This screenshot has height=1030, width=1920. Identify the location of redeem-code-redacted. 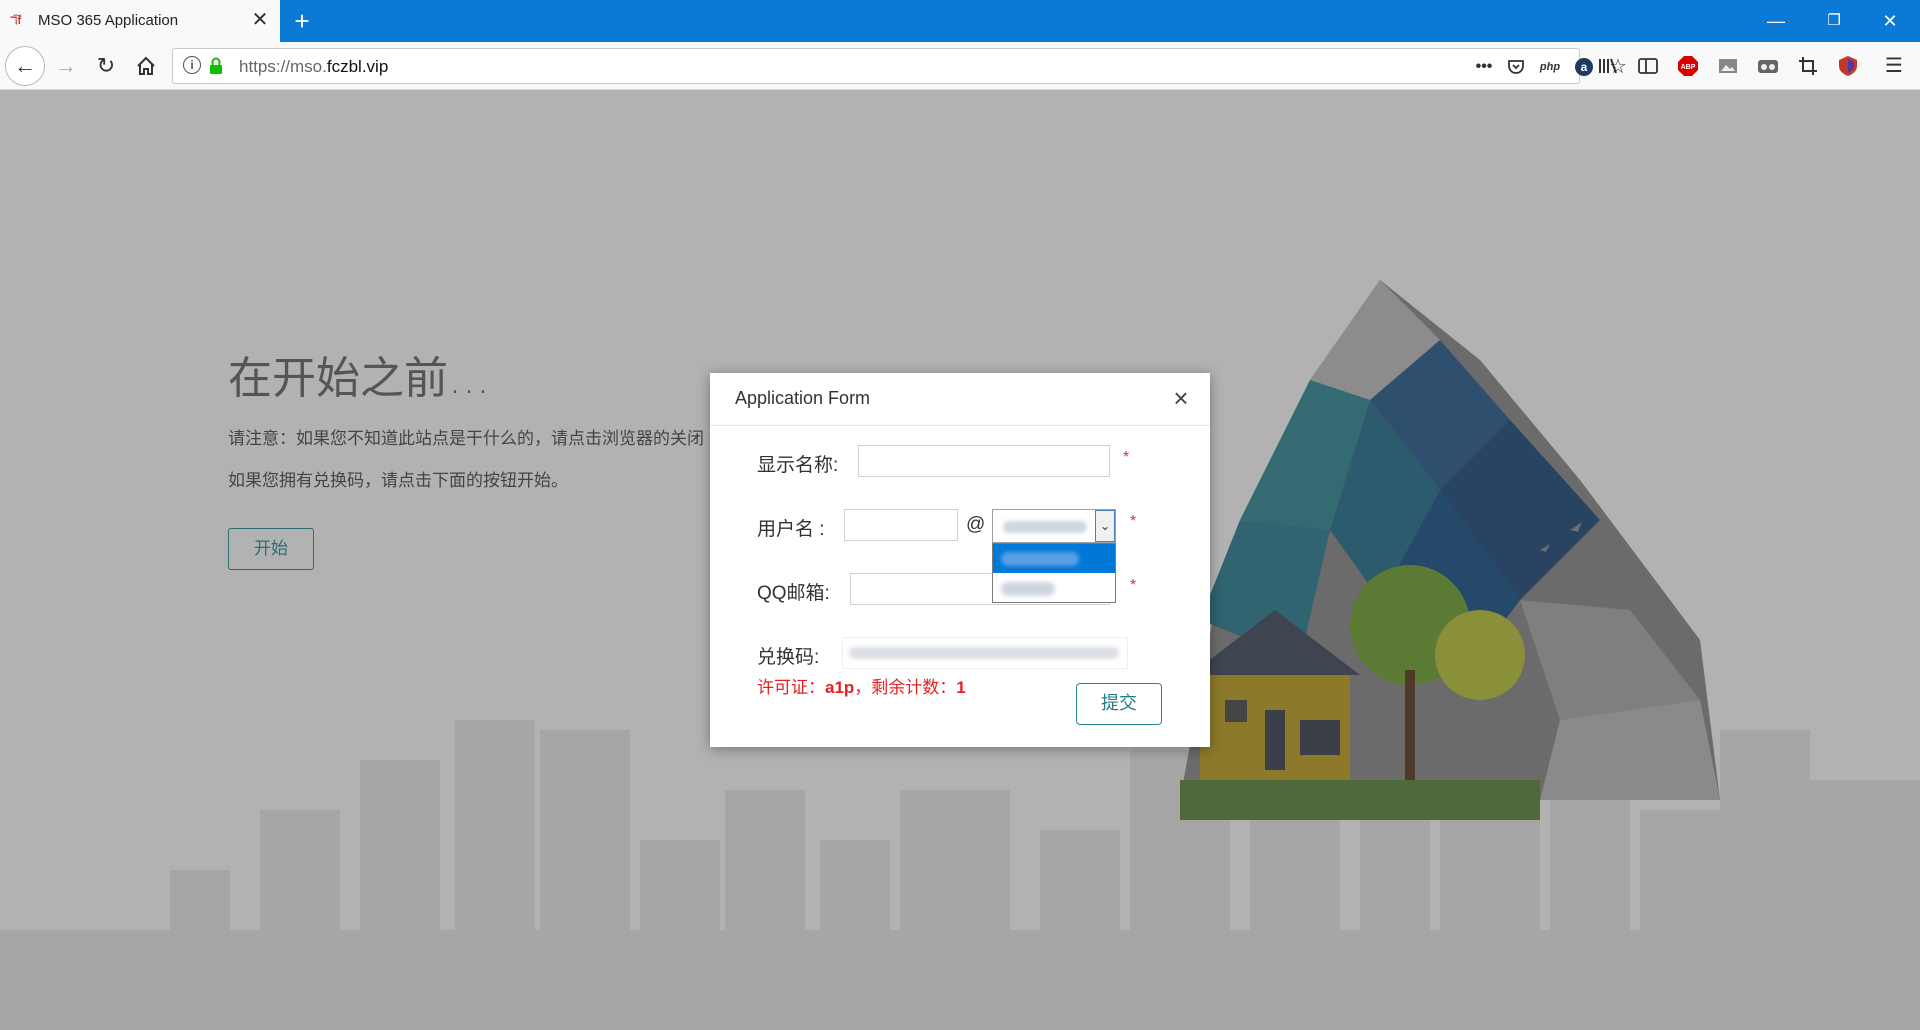
(984, 653).